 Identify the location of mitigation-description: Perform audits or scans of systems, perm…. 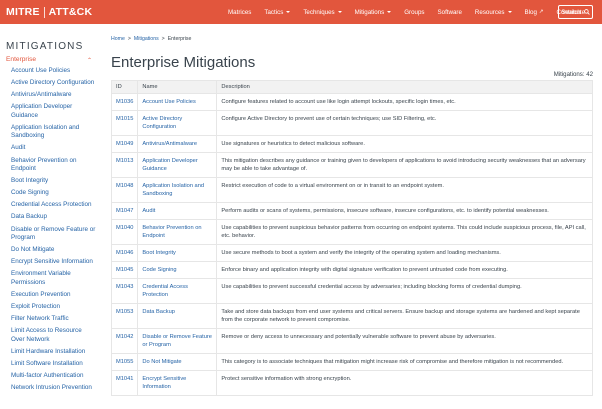
(404, 211).